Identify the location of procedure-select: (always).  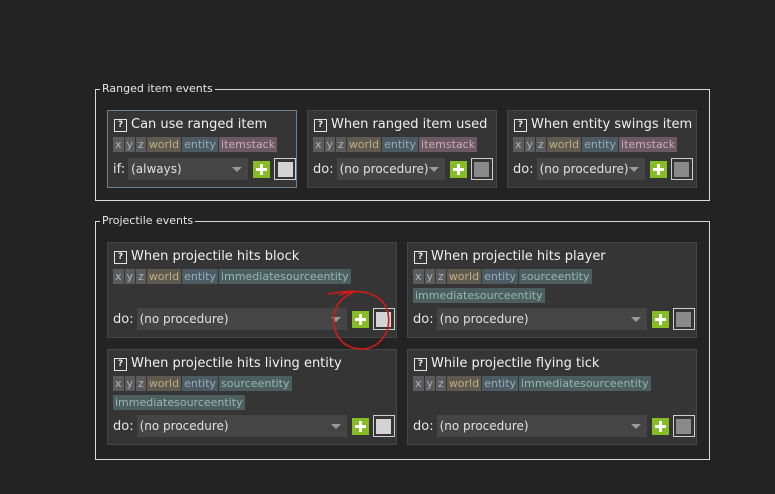
(188, 169).